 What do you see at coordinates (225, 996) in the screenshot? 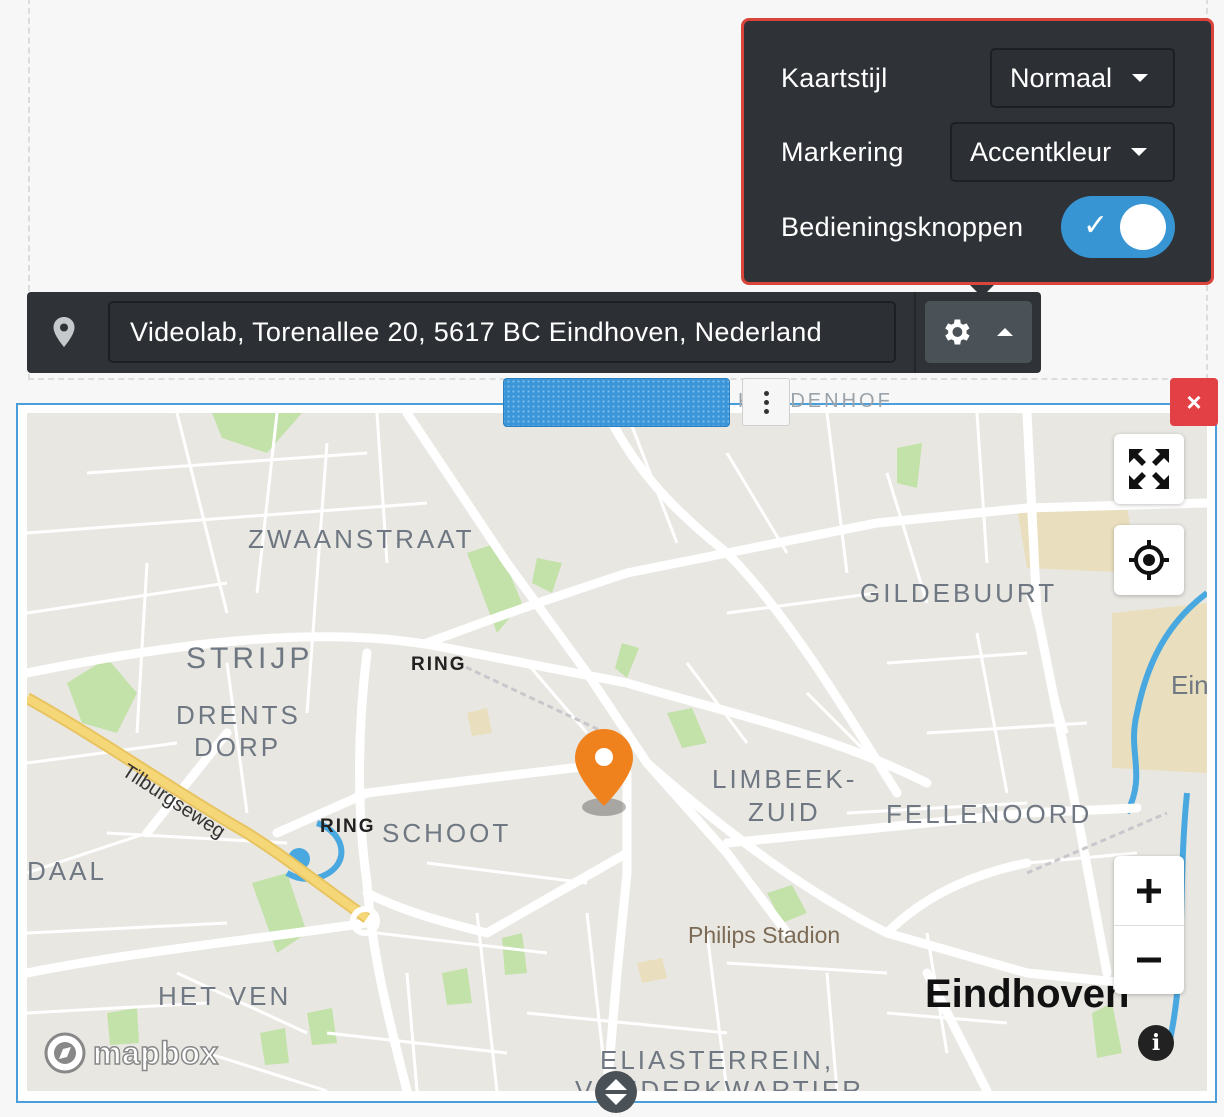
I see `map-label-het-ven: HET VEN` at bounding box center [225, 996].